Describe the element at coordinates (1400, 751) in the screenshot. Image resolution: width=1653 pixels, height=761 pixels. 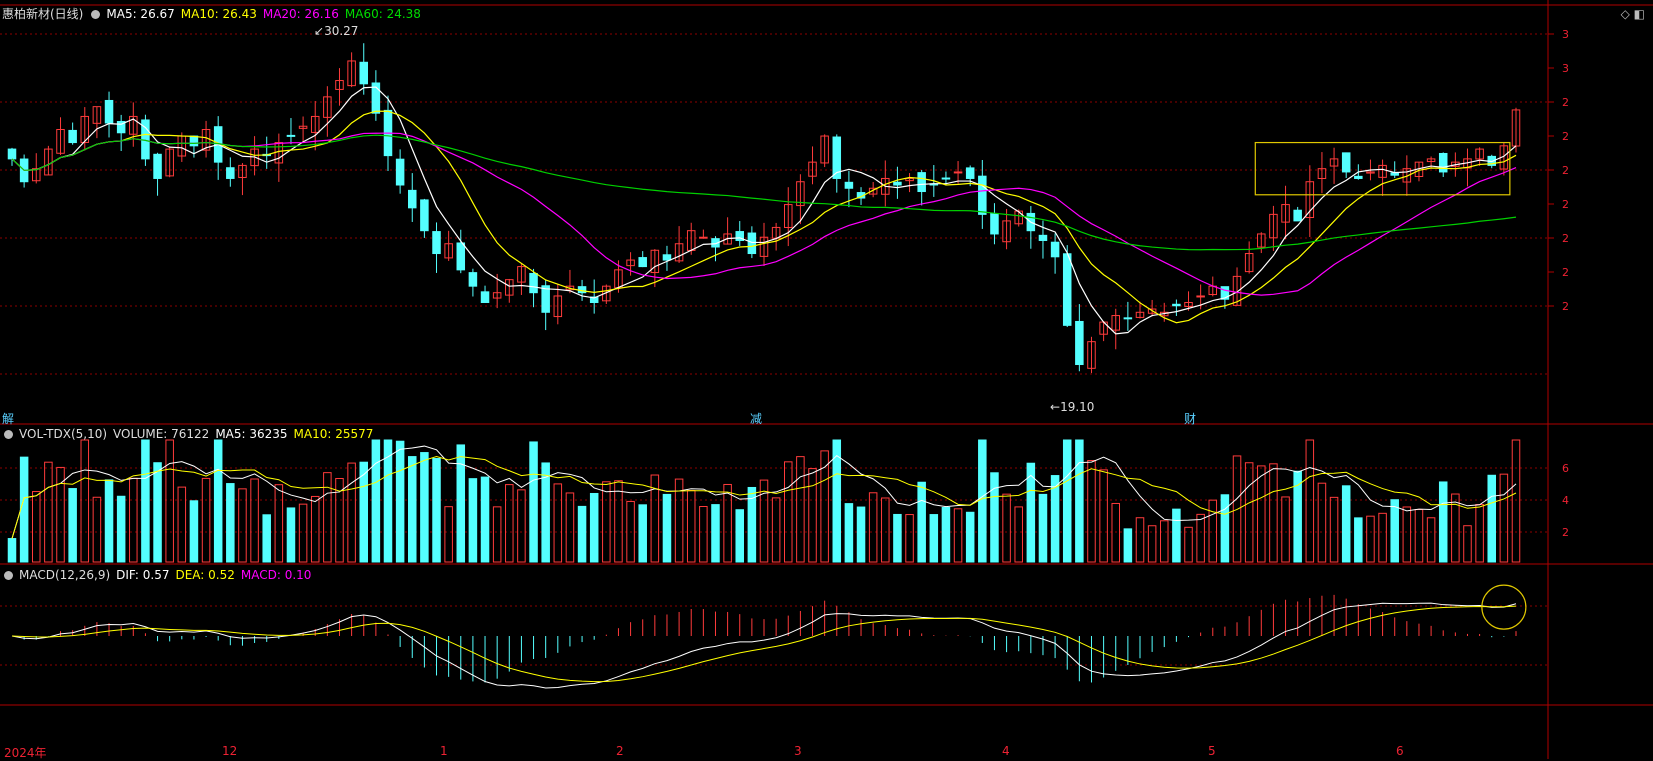
I see `x-tick-label: 6` at that location.